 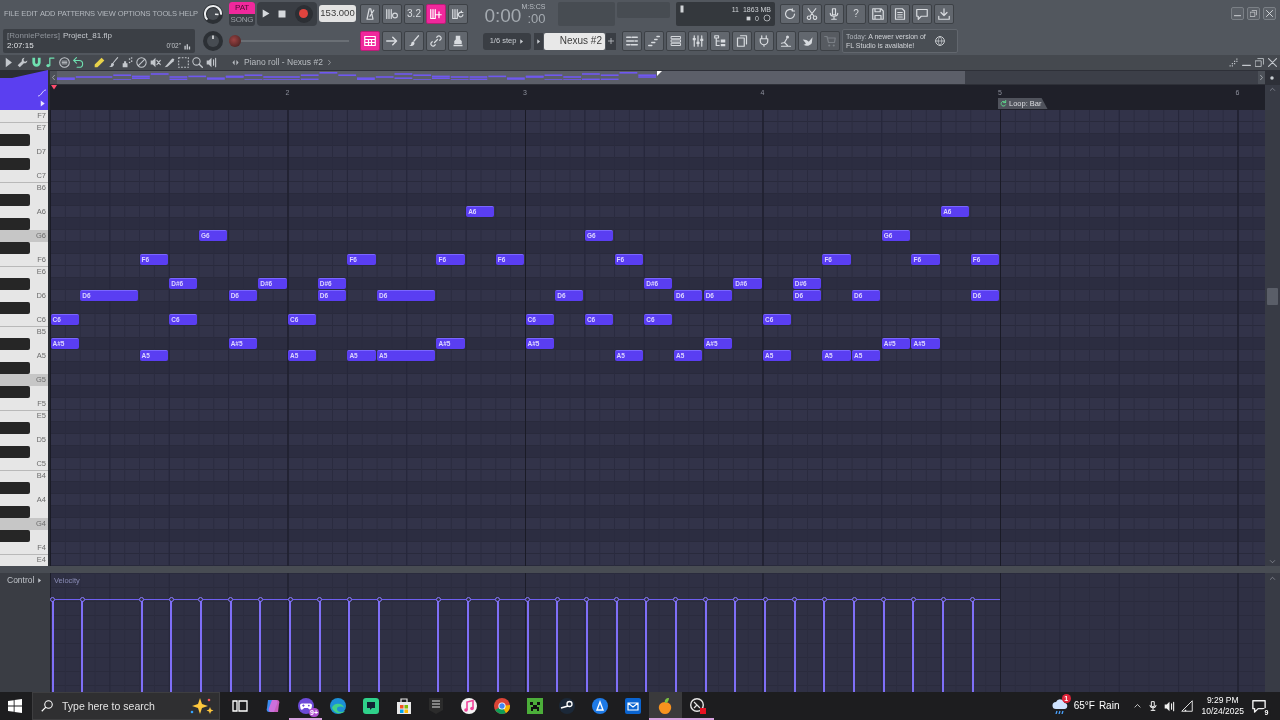 I want to click on signal-icon, so click(x=1187, y=706).